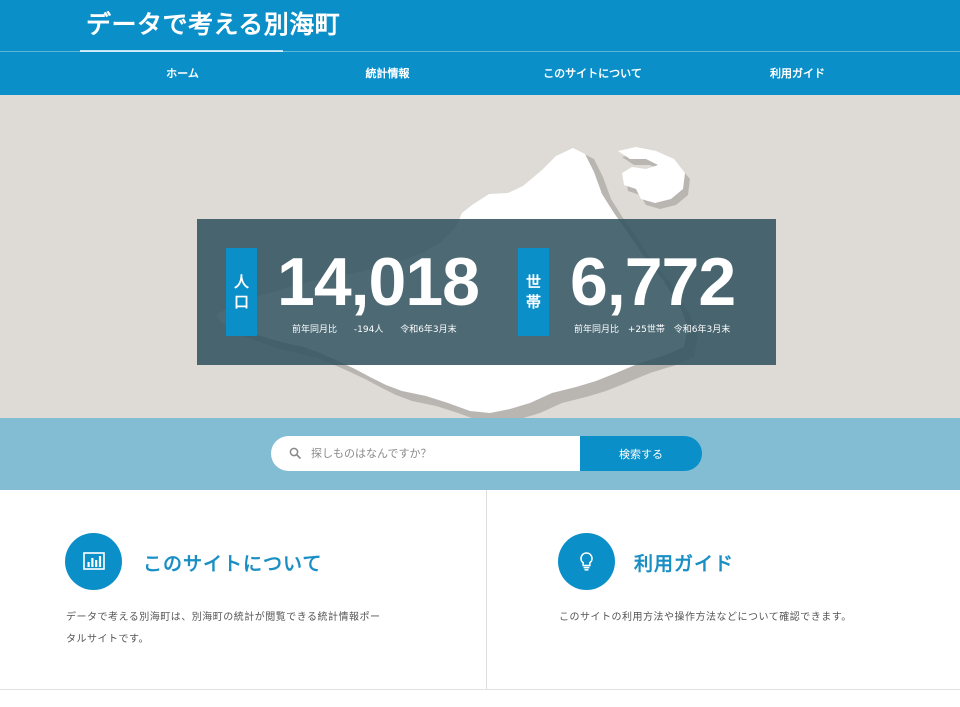 Image resolution: width=960 pixels, height=707 pixels. What do you see at coordinates (241, 302) in the screenshot?
I see `population-tag-char-2: 口` at bounding box center [241, 302].